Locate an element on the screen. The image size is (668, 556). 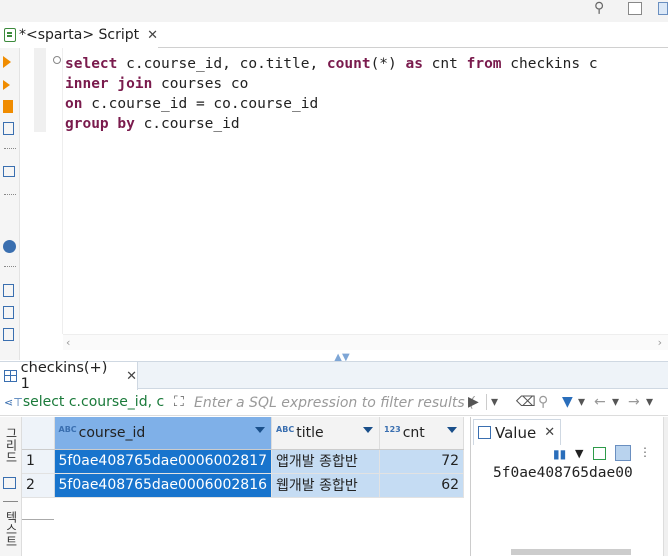
view-switcher: 그리드 텍스트 is located at coordinates (11, 486).